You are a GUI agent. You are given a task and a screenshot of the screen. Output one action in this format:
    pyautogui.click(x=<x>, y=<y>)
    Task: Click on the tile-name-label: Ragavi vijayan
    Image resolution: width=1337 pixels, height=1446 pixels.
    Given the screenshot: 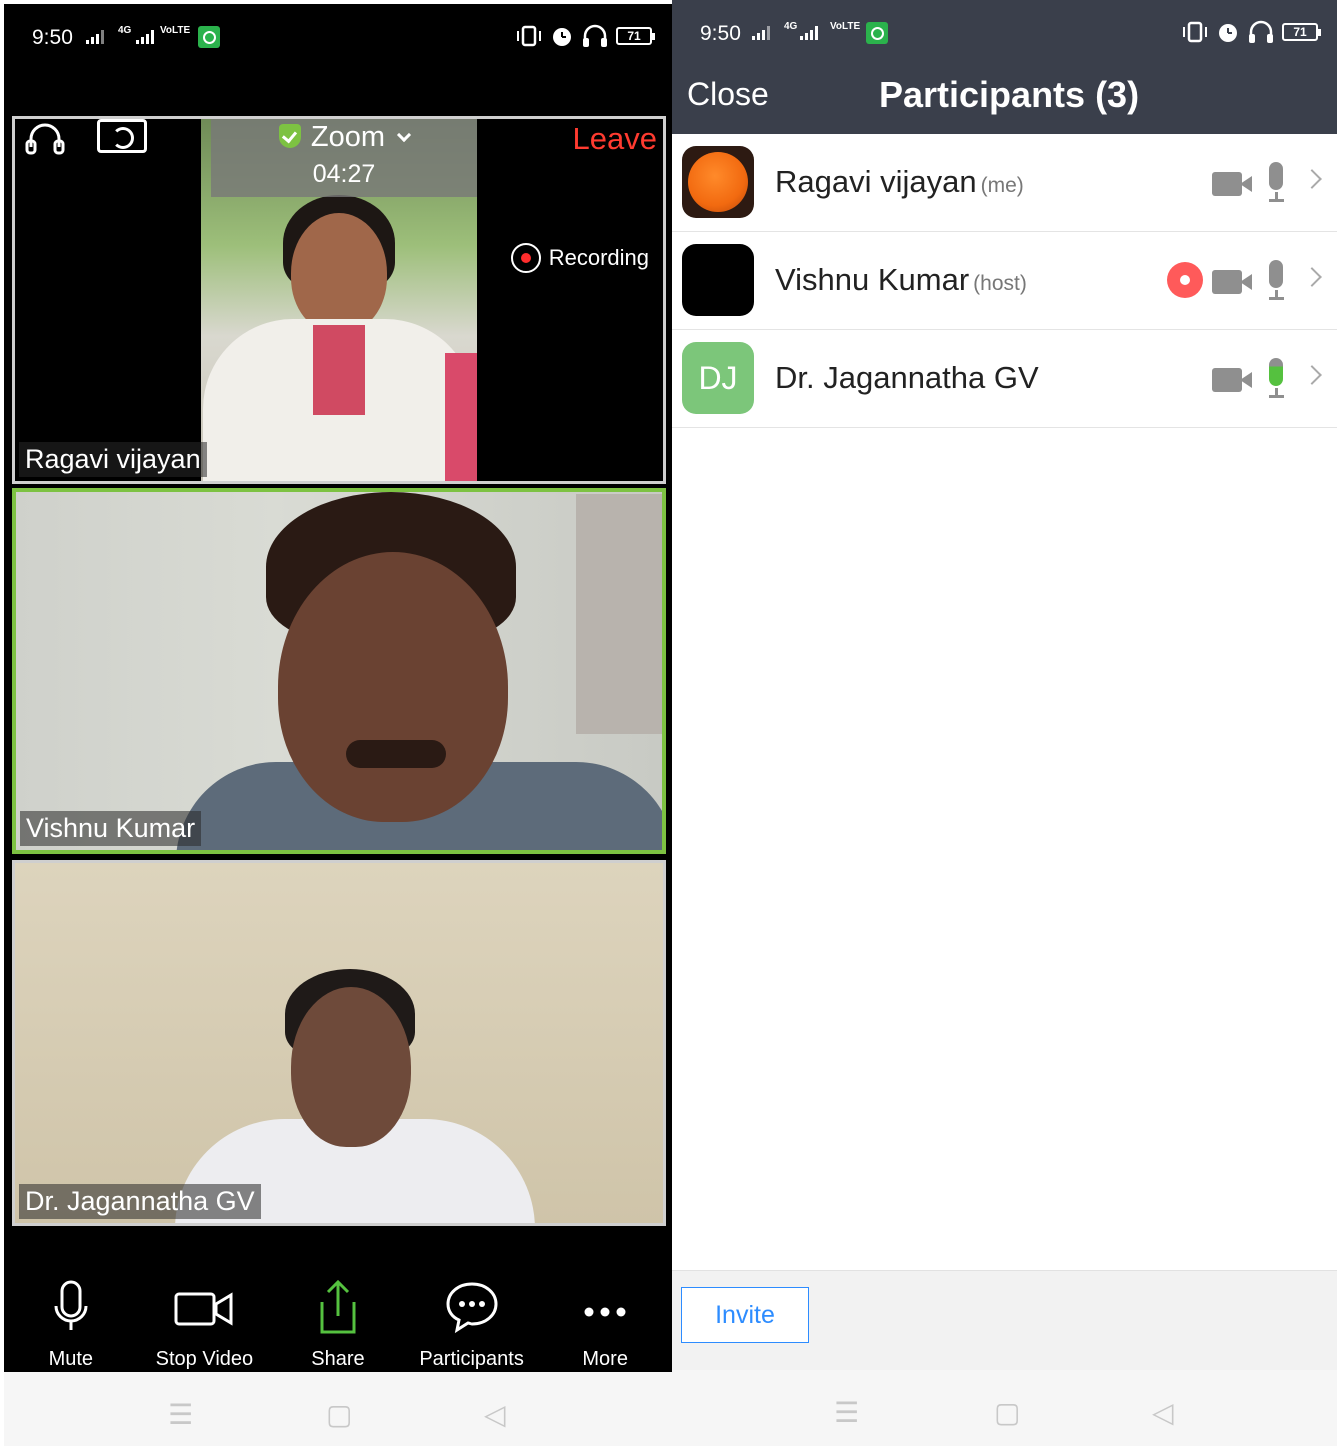 What is the action you would take?
    pyautogui.click(x=113, y=459)
    